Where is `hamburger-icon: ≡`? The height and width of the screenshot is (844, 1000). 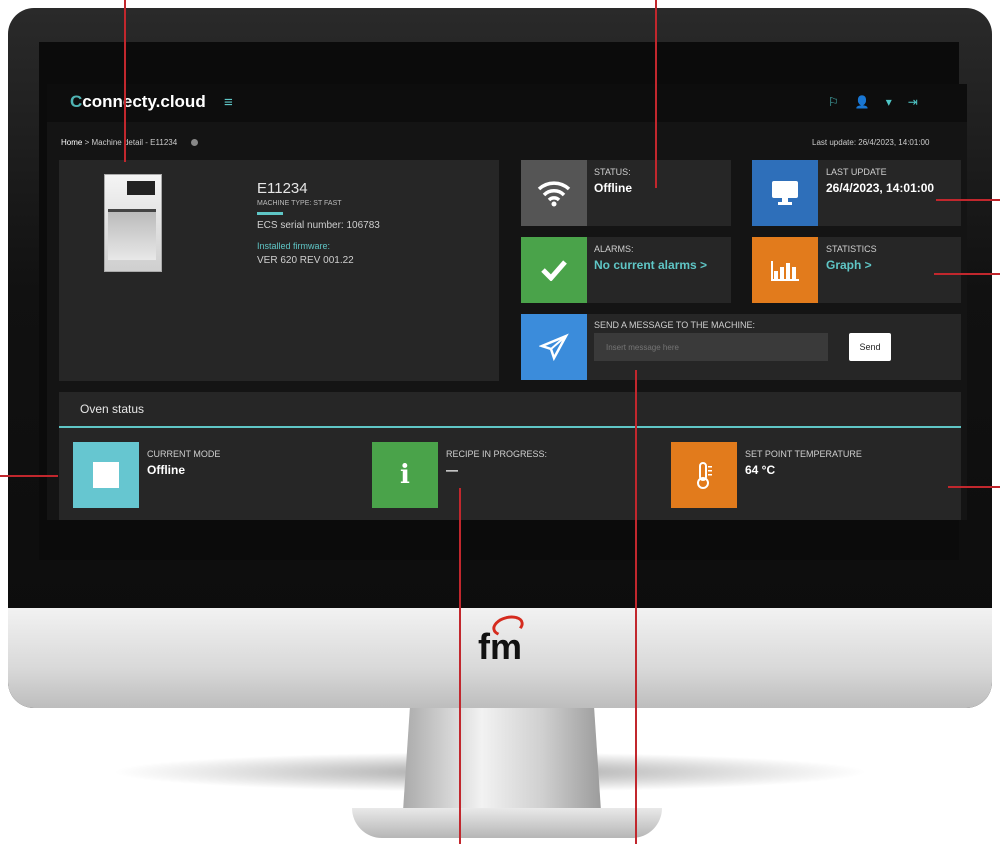 hamburger-icon: ≡ is located at coordinates (228, 102).